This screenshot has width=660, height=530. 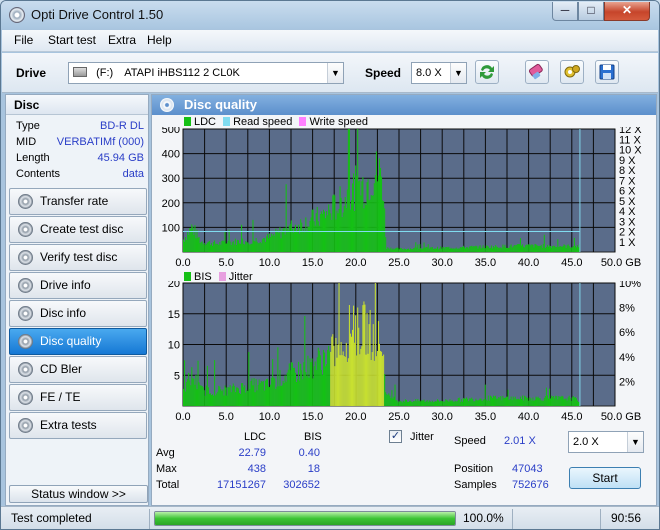 What do you see at coordinates (591, 11) in the screenshot?
I see `maximize-button: □` at bounding box center [591, 11].